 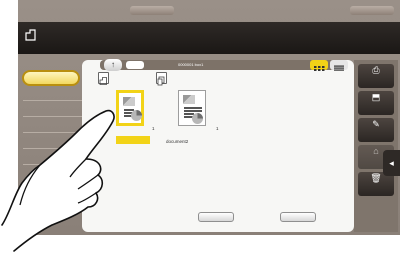 I want to click on user-box-icon, so click(x=103, y=78).